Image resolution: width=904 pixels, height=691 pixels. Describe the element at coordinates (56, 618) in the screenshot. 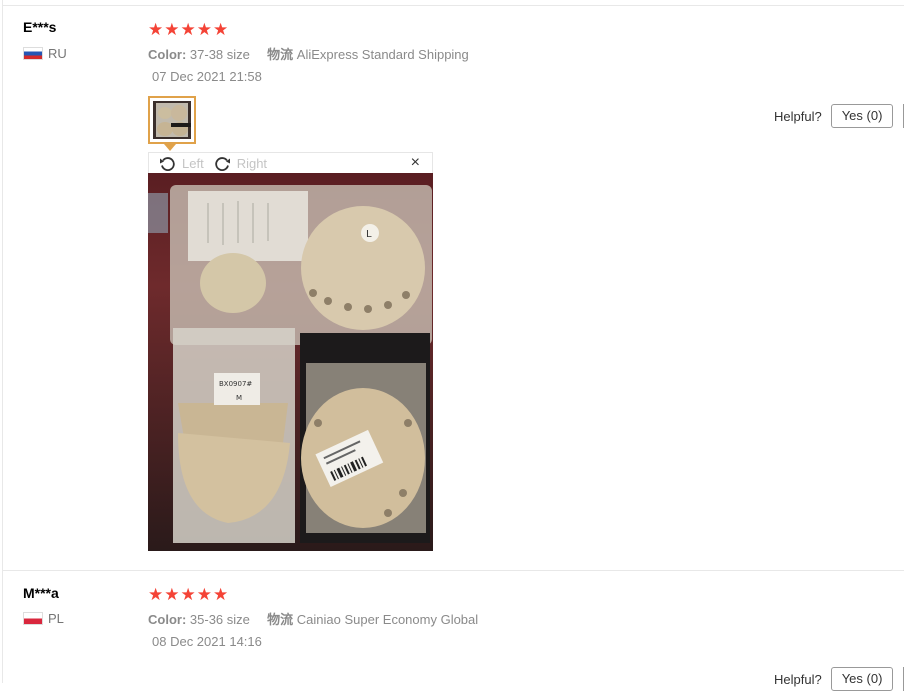

I see `country-code: PL` at that location.